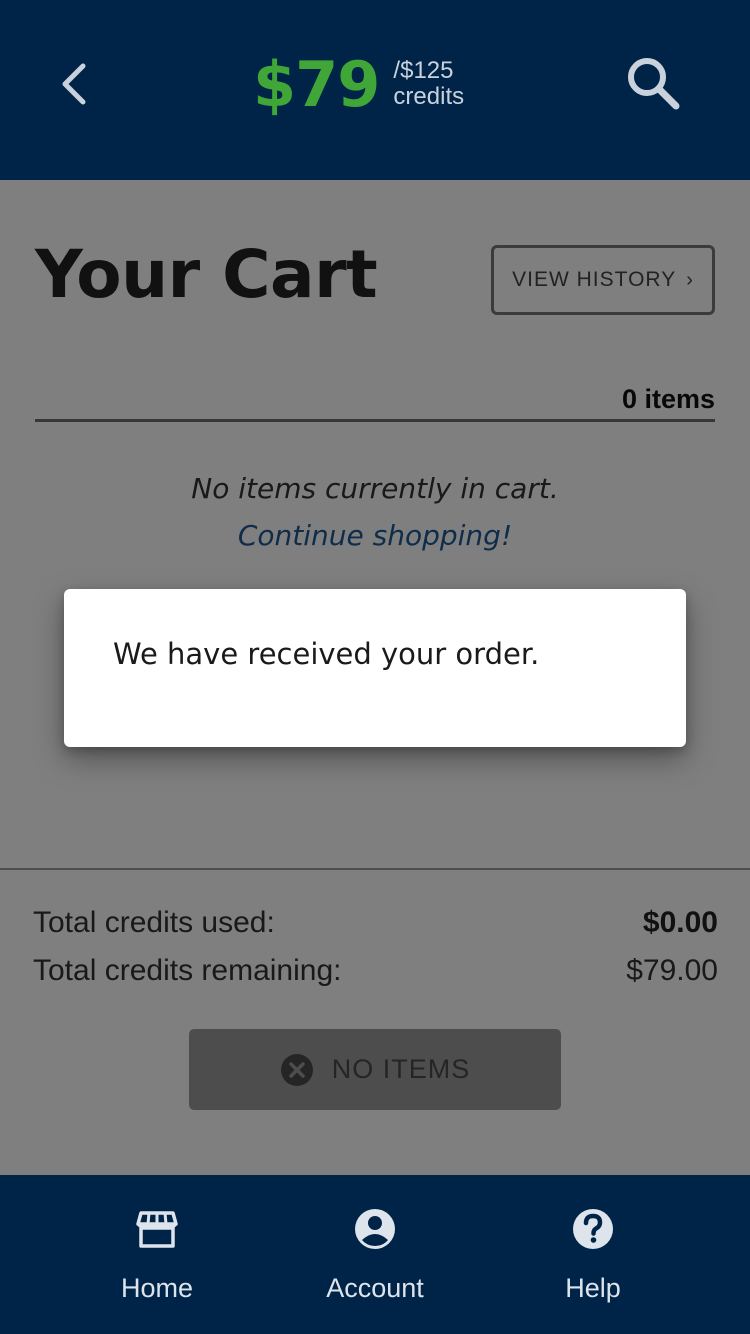  What do you see at coordinates (375, 1288) in the screenshot?
I see `nav-label-account: Account` at bounding box center [375, 1288].